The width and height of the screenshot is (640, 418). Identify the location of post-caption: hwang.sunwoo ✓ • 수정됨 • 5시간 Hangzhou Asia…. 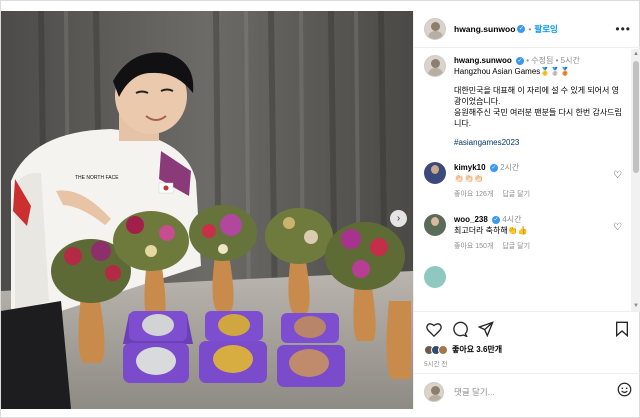
(524, 101).